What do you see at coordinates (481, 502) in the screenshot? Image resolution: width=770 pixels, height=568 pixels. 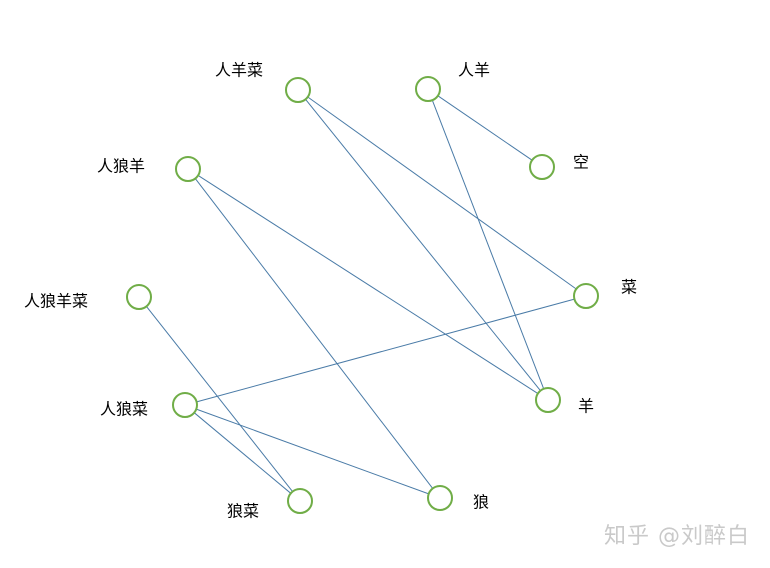 I see `node-label-lang: 狼` at bounding box center [481, 502].